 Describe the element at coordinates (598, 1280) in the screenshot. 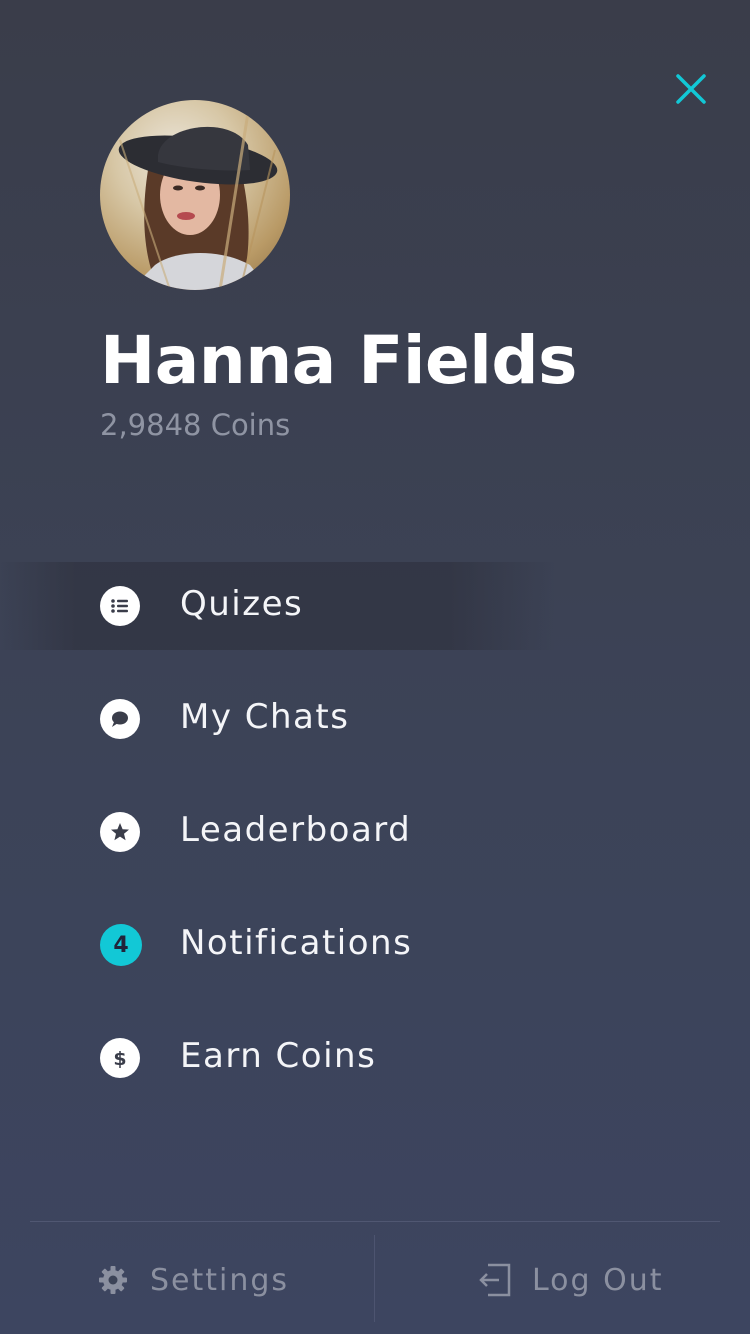

I see `logout-label: Log Out` at that location.